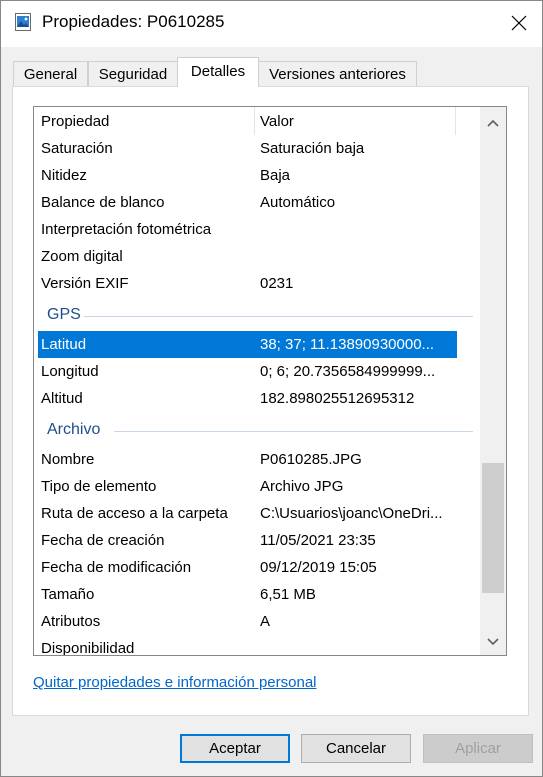  Describe the element at coordinates (126, 229) in the screenshot. I see `property-name: Interpretación fotométrica` at that location.